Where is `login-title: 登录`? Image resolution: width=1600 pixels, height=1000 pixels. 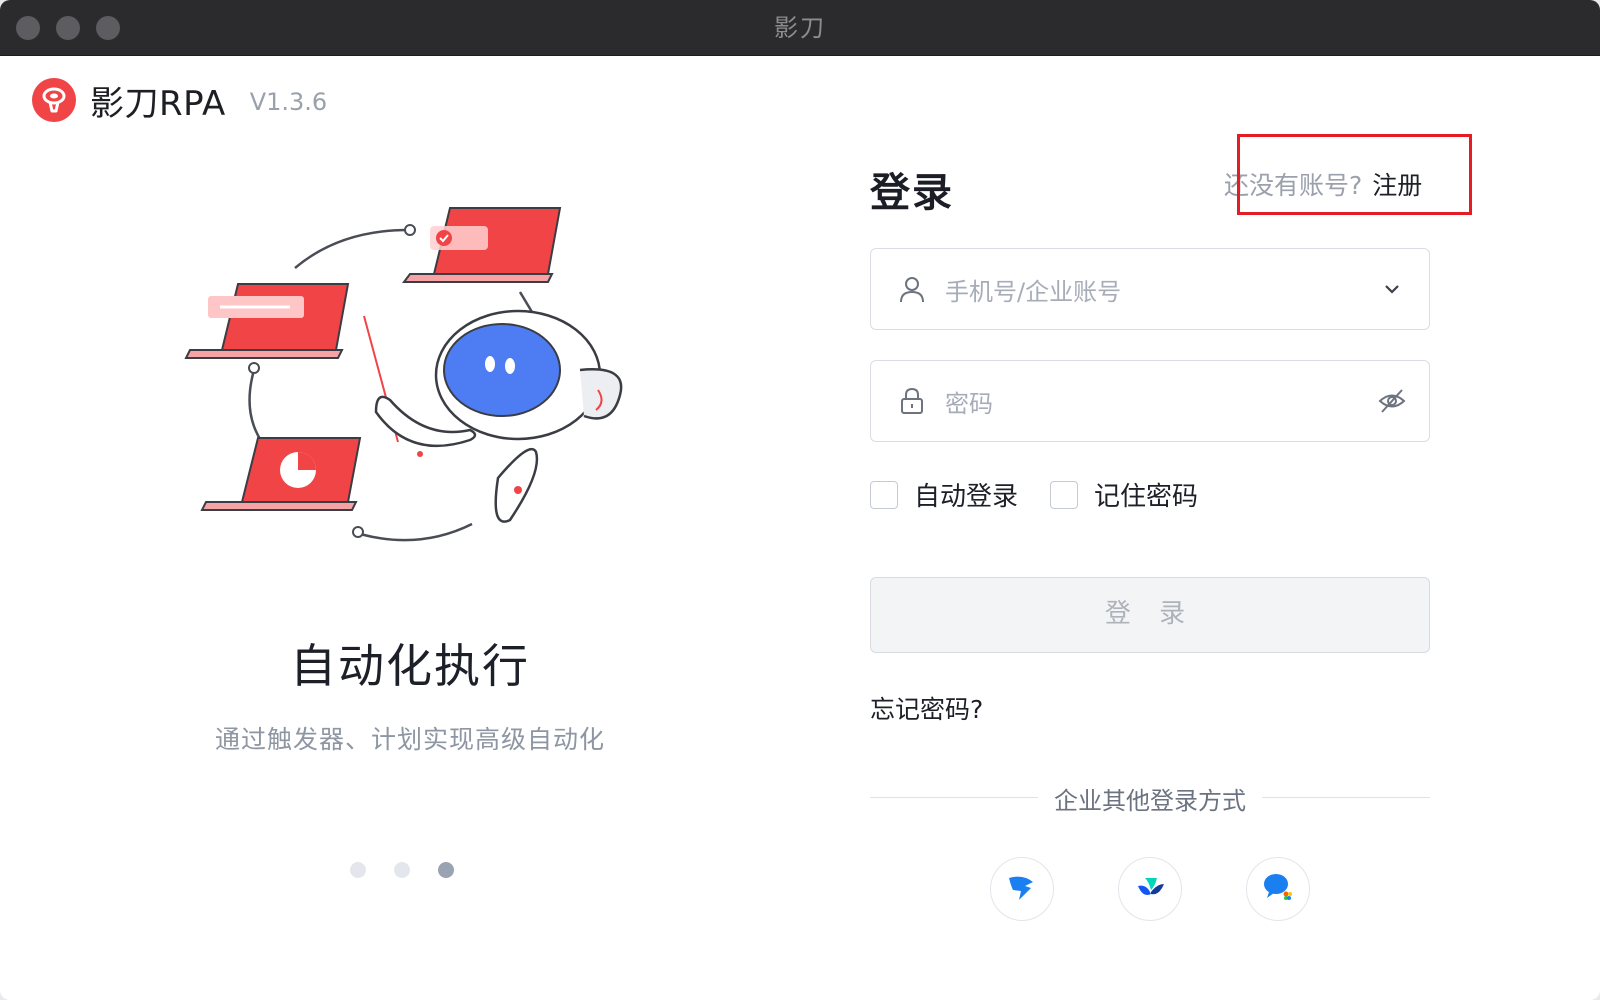 login-title: 登录 is located at coordinates (912, 193).